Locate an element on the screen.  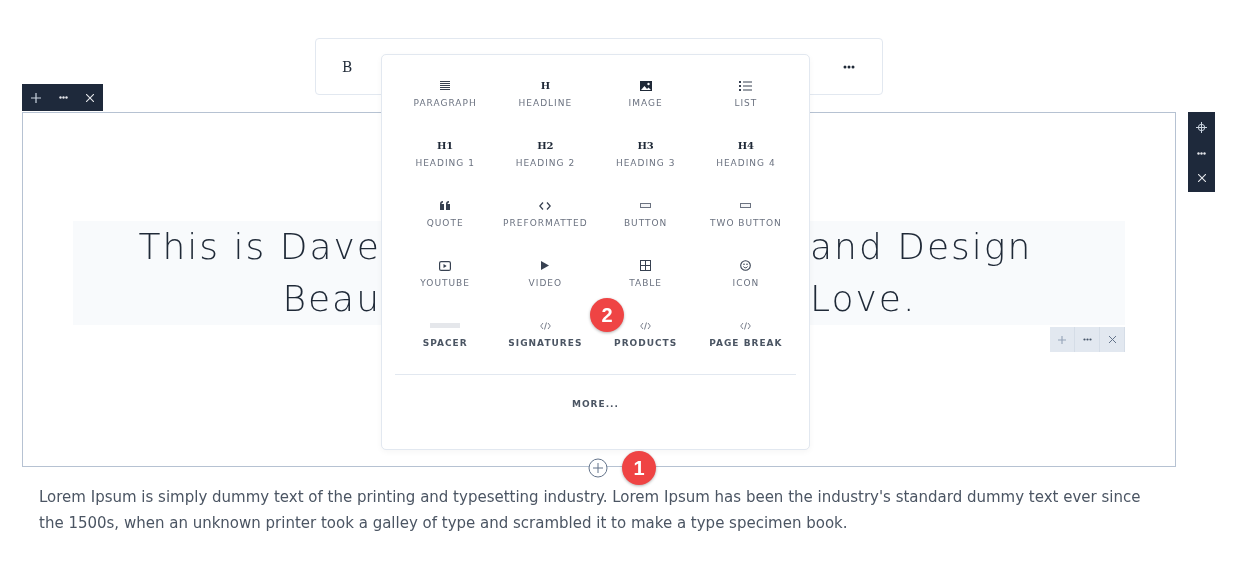
menu-item: H4 HEADING 4 is located at coordinates (746, 158).